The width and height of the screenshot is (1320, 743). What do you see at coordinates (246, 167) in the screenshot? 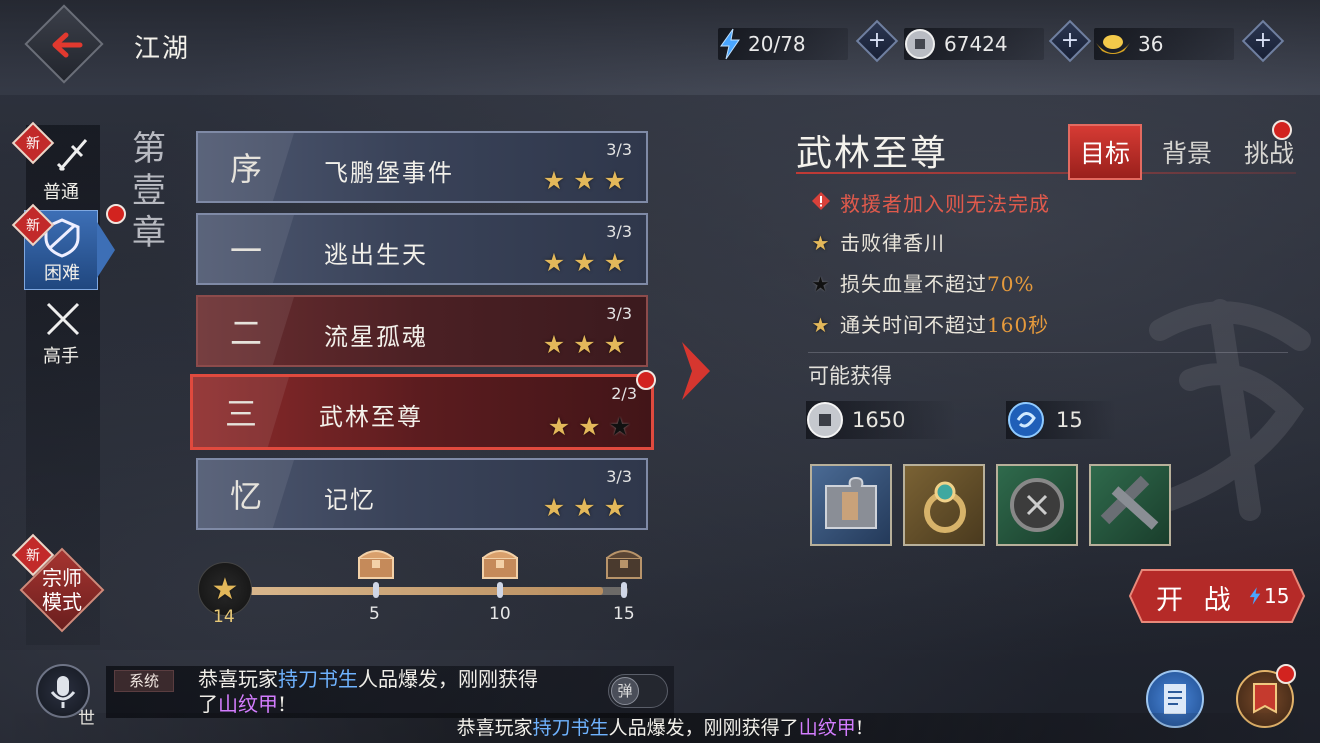
I see `stage-number: 序` at bounding box center [246, 167].